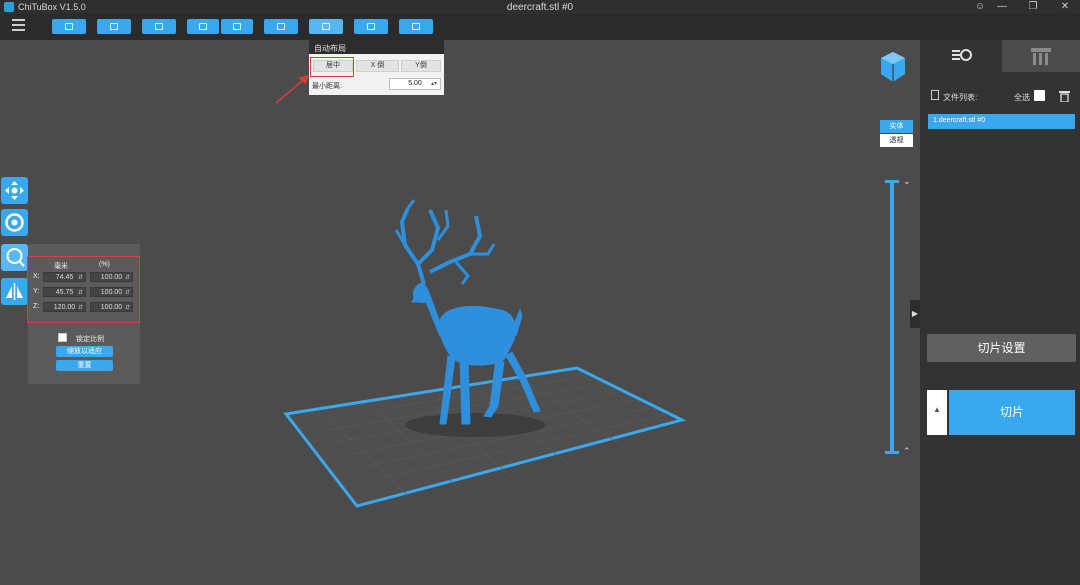 The height and width of the screenshot is (585, 1080). I want to click on mirror-icon, so click(14, 291).